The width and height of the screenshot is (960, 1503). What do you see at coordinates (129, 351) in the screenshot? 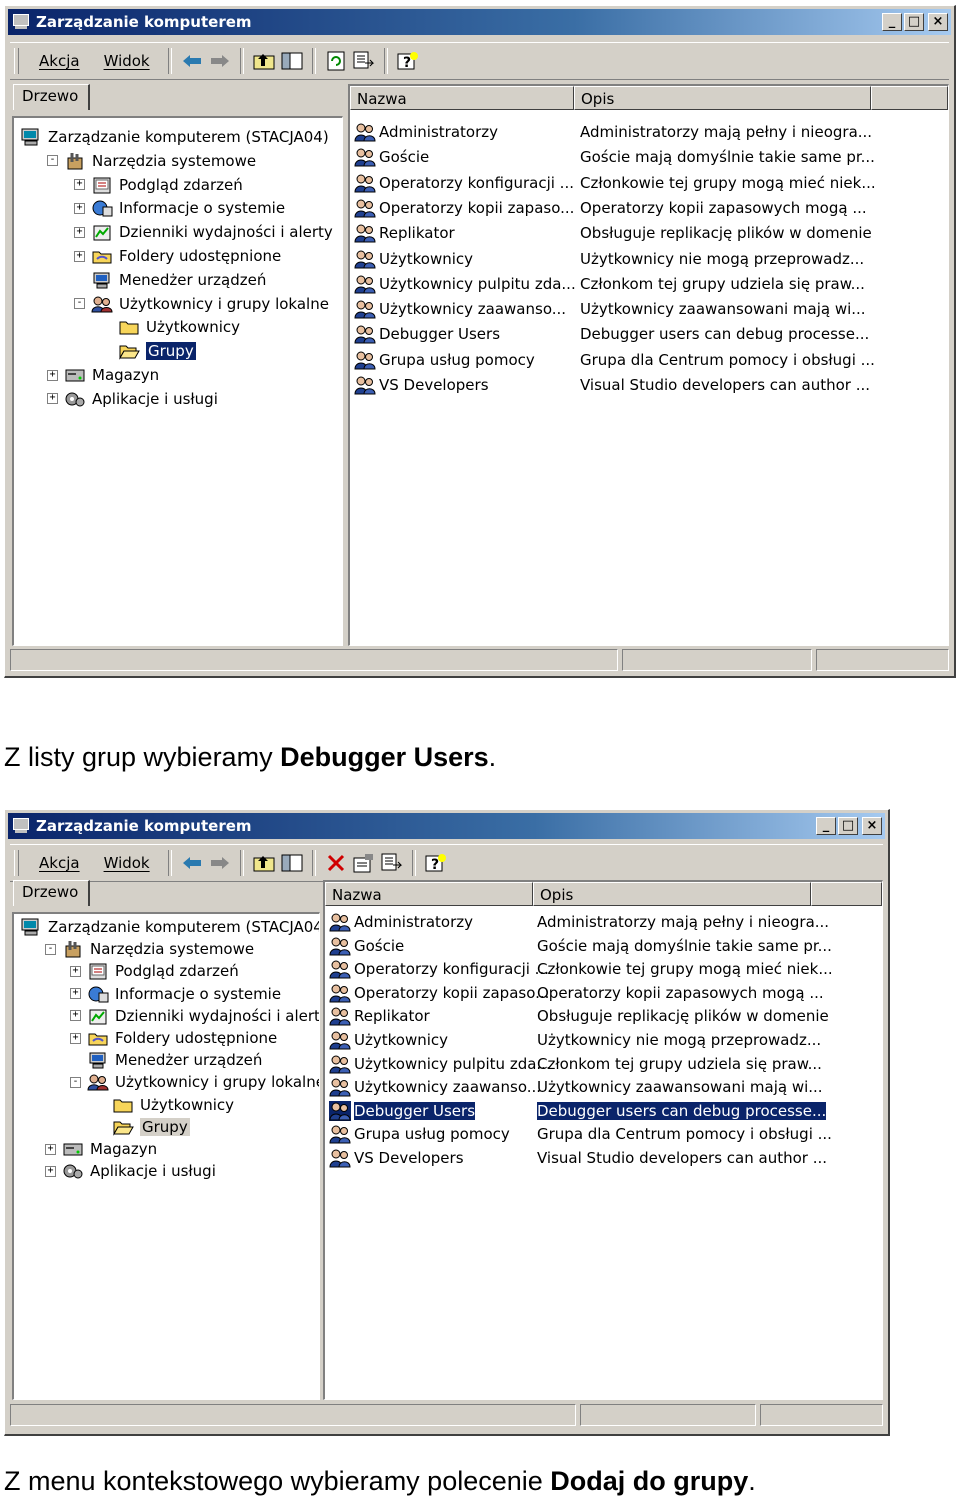
I see `folder-open-icon` at bounding box center [129, 351].